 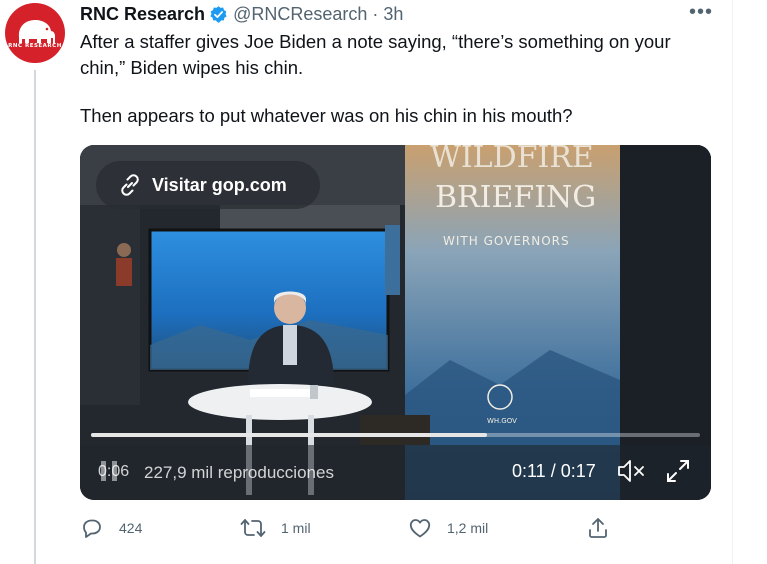 I want to click on like-icon, so click(x=420, y=528).